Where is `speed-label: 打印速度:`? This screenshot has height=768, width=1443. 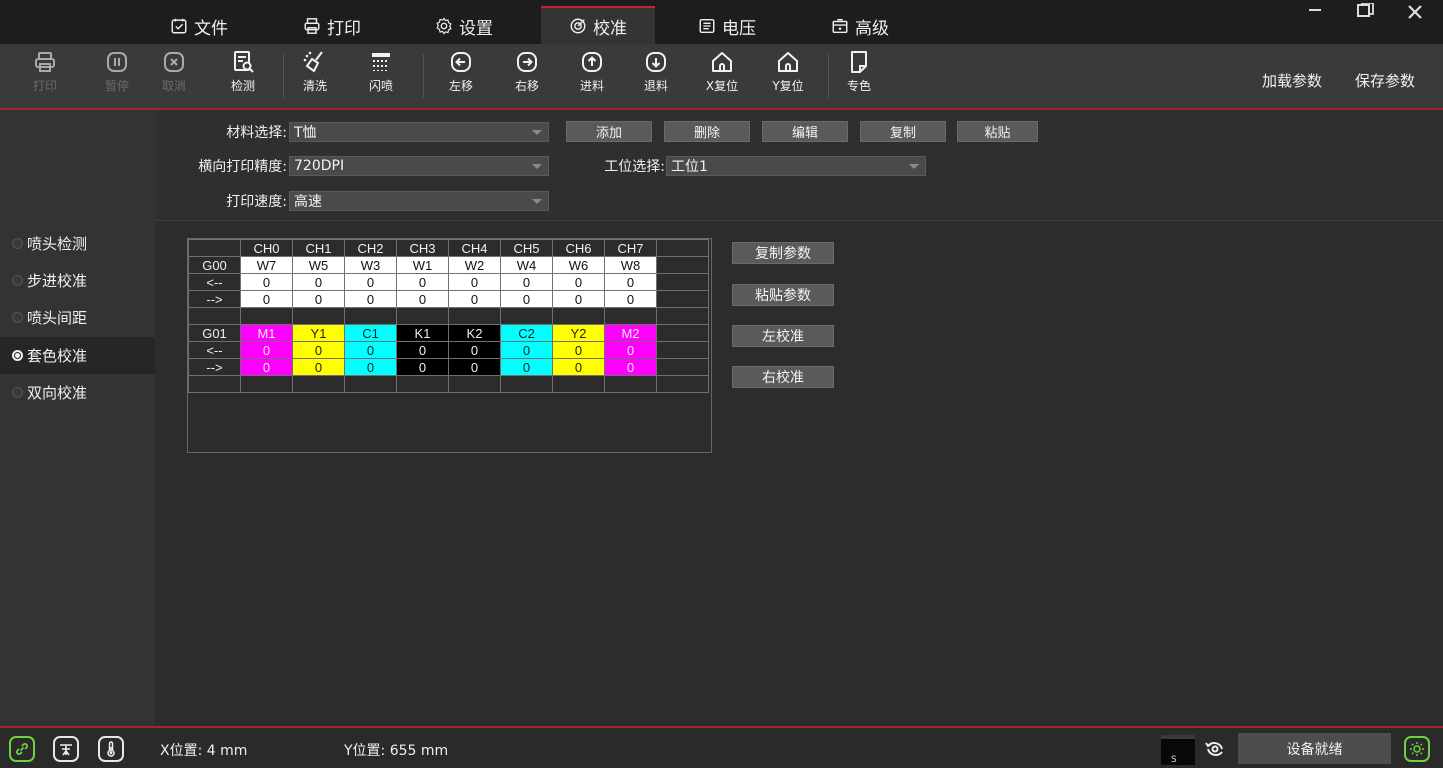 speed-label: 打印速度: is located at coordinates (256, 202).